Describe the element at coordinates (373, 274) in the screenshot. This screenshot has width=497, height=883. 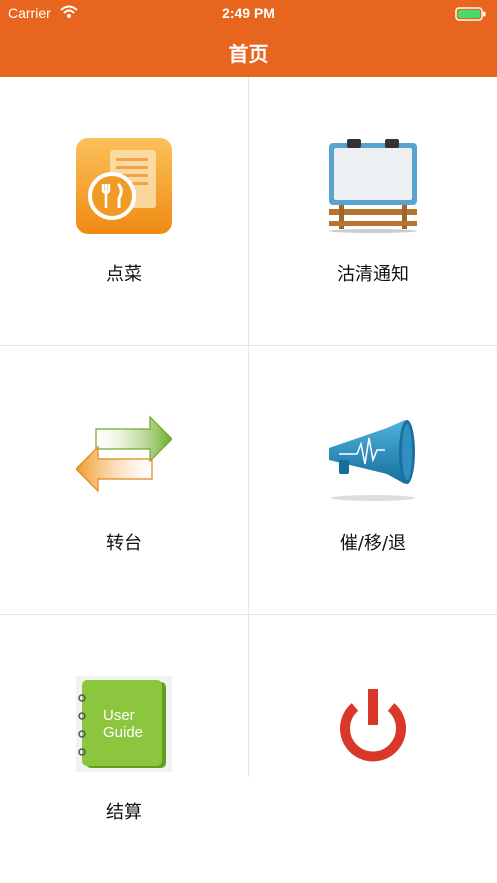
I see `menu-item-label: 沽清通知` at that location.